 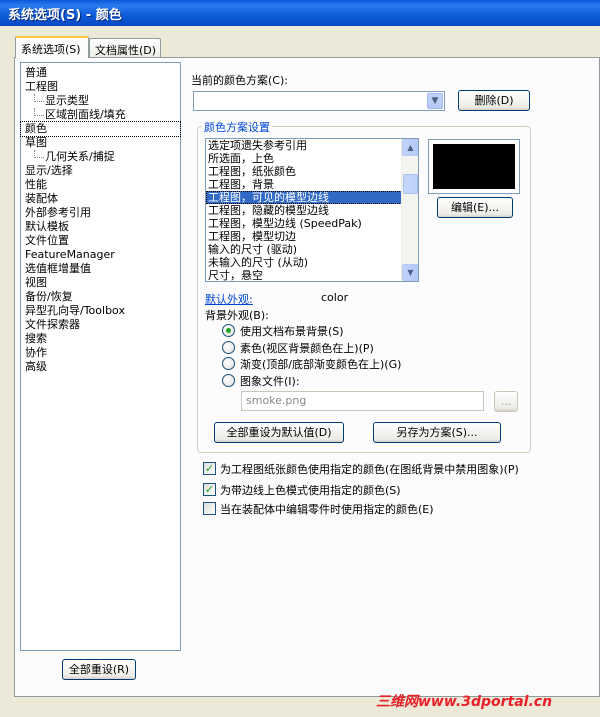 I want to click on checkbox-label: 为工程图纸张颜色使用指定的颜色(在图纸背景中禁用图象)(P), so click(x=369, y=469).